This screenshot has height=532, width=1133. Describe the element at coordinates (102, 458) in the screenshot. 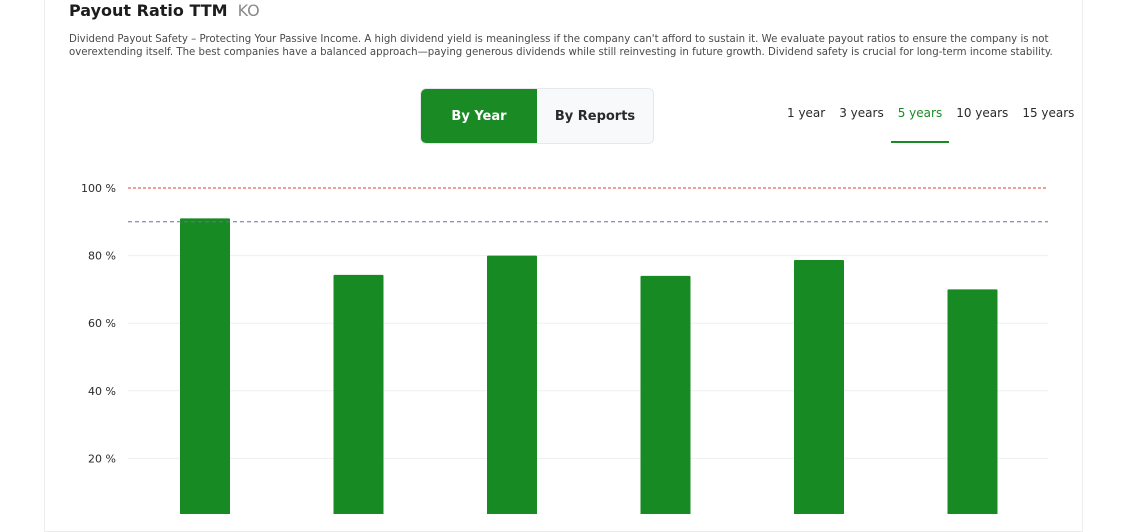

I see `y-tick-label: 20 %` at that location.